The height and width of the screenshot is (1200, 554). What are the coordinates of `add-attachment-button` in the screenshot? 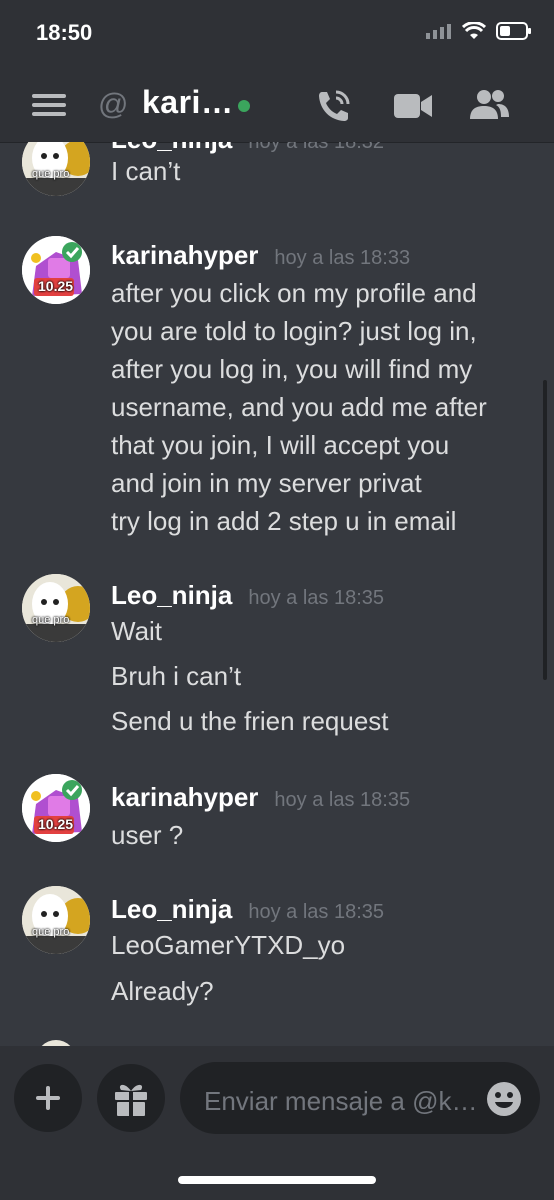 It's located at (48, 1098).